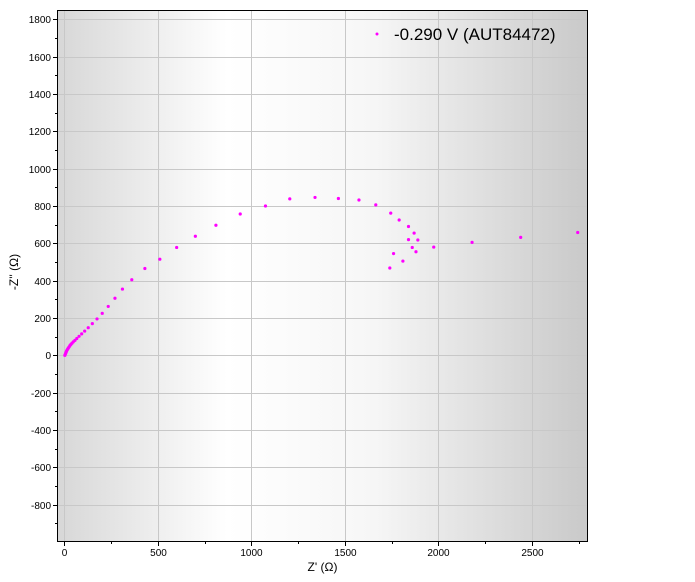 The width and height of the screenshot is (695, 582). I want to click on x-tick-label: 1500, so click(345, 553).